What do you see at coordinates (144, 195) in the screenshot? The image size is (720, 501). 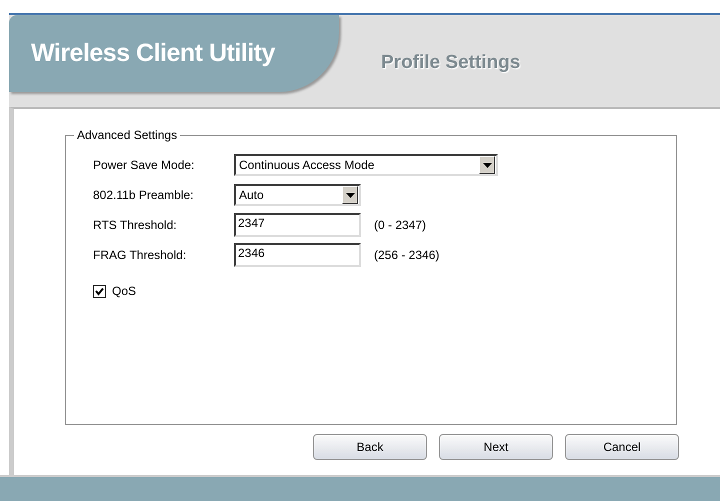 I see `field-label: 802.11b Preamble:` at bounding box center [144, 195].